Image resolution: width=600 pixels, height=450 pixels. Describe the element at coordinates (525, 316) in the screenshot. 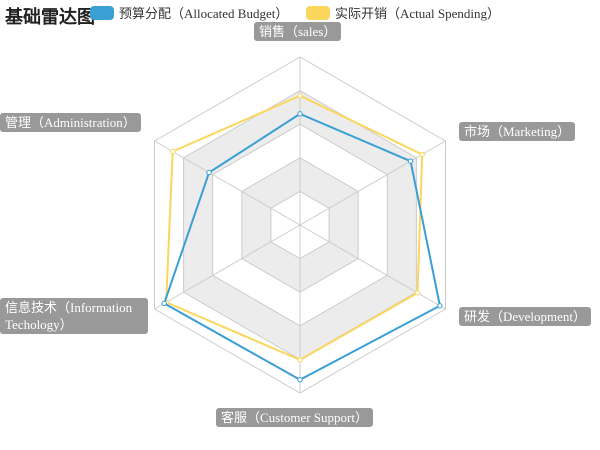

I see `axis-label-development: 研发（Development）` at that location.